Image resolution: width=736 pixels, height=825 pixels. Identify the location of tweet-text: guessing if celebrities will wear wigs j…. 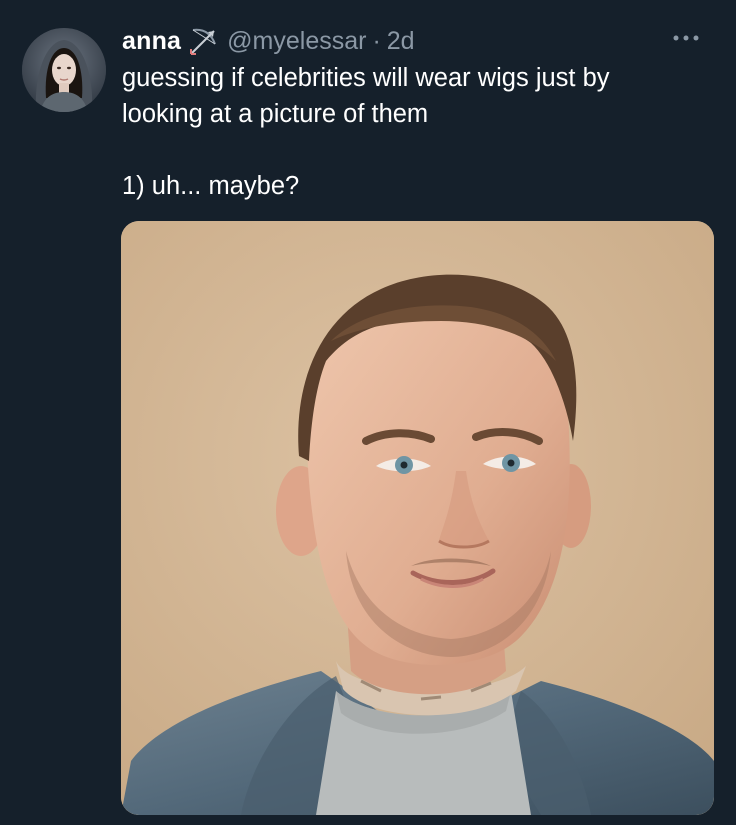
(422, 132).